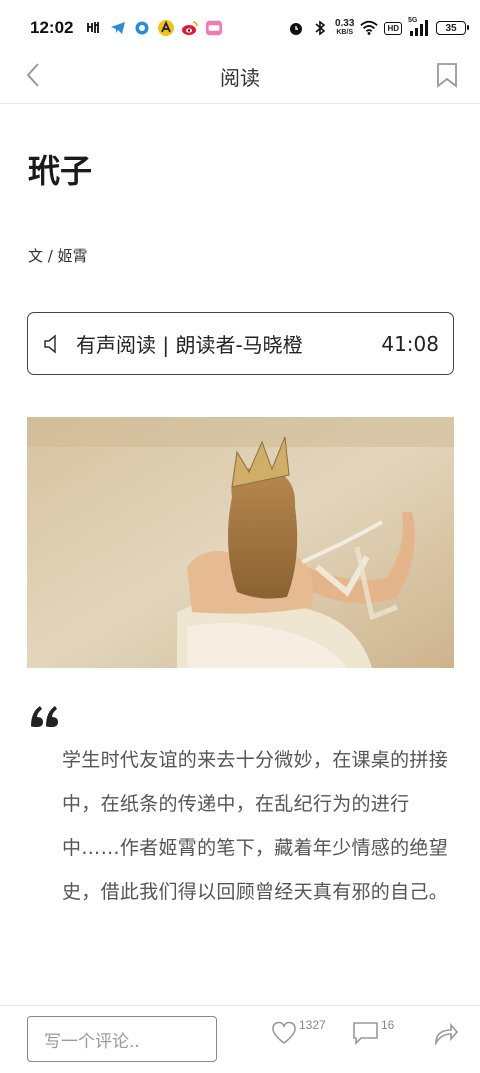 The height and width of the screenshot is (1073, 480). Describe the element at coordinates (240, 28) in the screenshot. I see `status-bar: 12:02 0.33 KB/S HD 5G 35` at that location.